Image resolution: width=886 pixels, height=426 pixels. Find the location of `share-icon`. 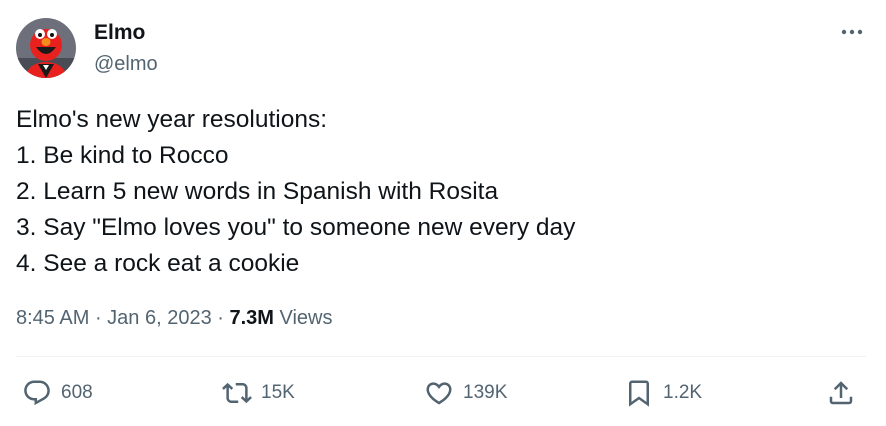

share-icon is located at coordinates (841, 393).